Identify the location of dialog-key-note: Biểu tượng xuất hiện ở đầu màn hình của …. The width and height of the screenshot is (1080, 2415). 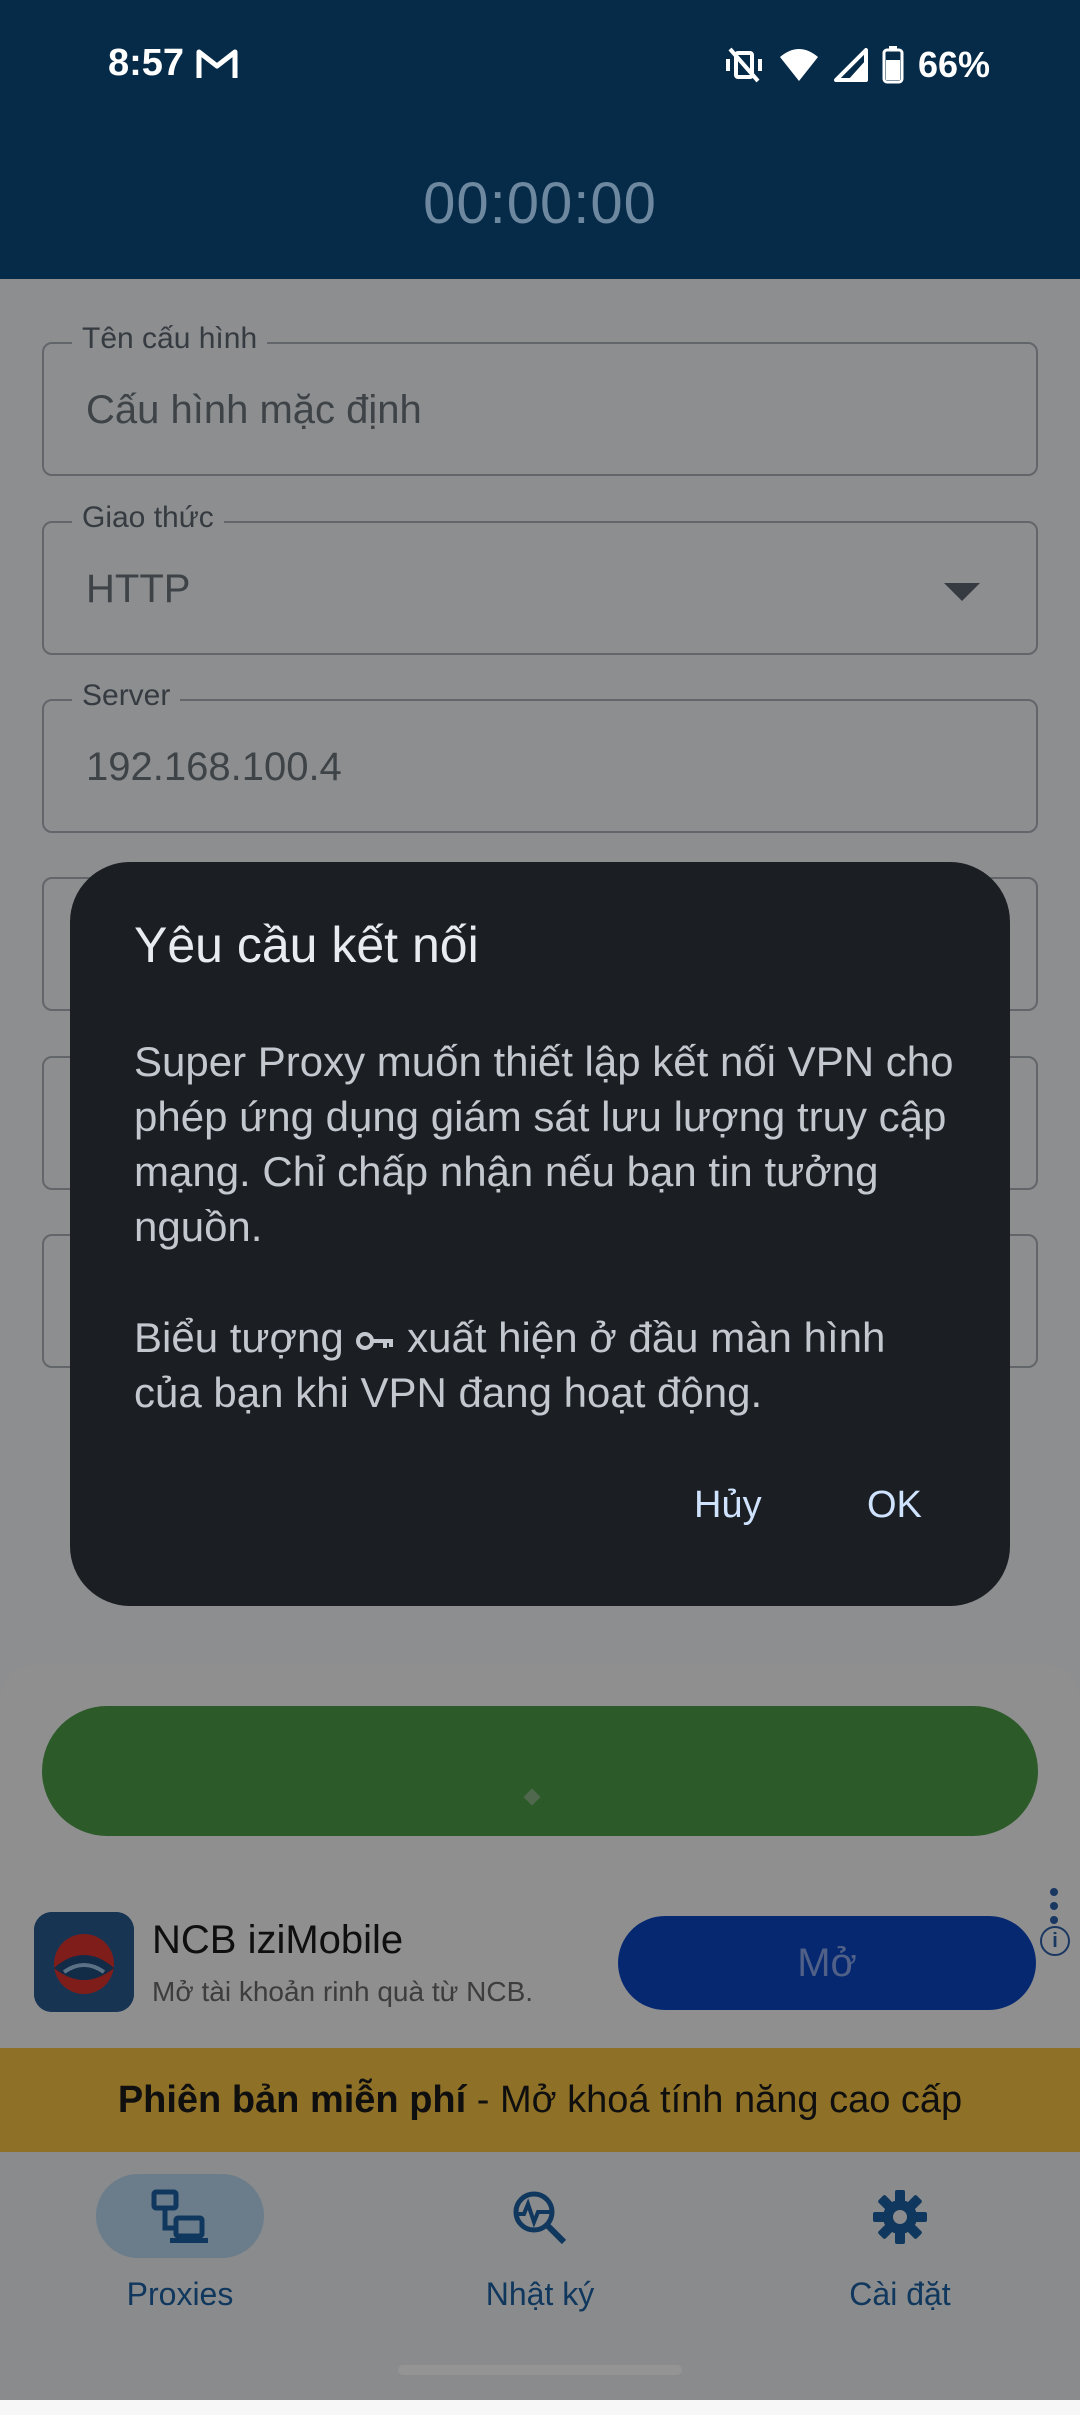
(549, 1365).